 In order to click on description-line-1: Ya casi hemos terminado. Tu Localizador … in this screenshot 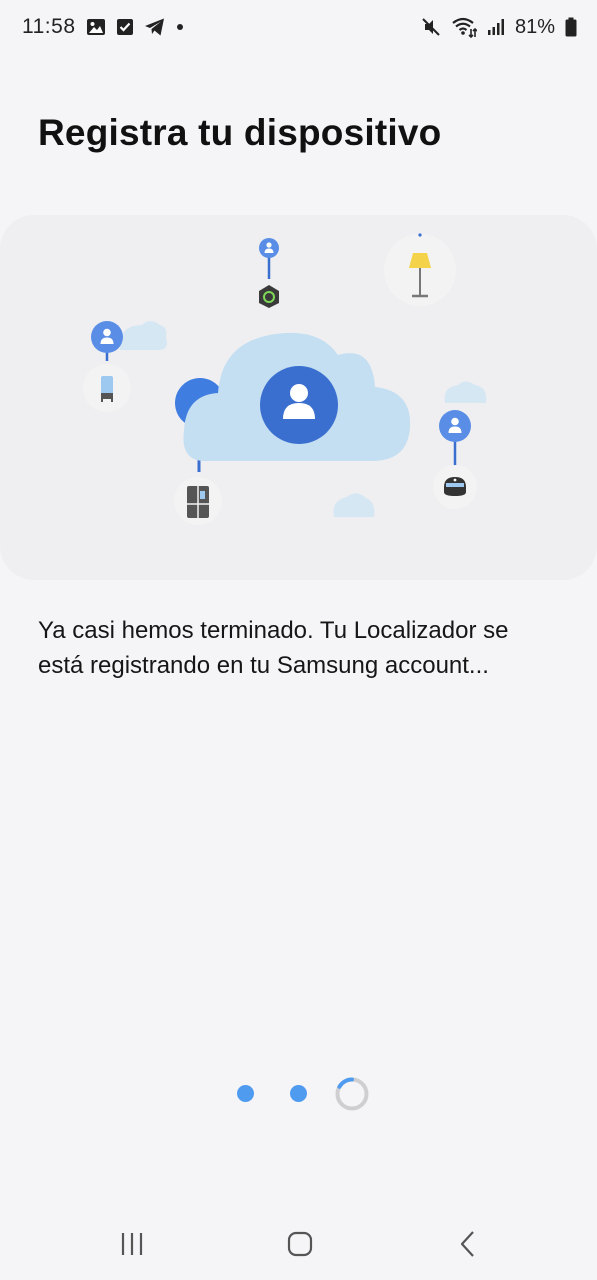, I will do `click(273, 630)`.